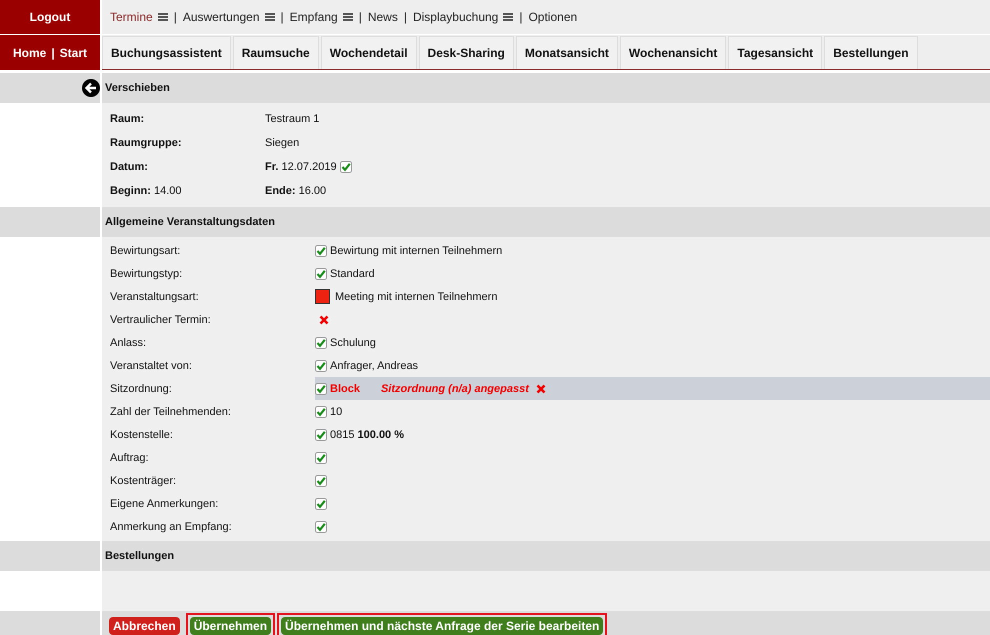  Describe the element at coordinates (292, 119) in the screenshot. I see `field-value: Testraum 1` at that location.